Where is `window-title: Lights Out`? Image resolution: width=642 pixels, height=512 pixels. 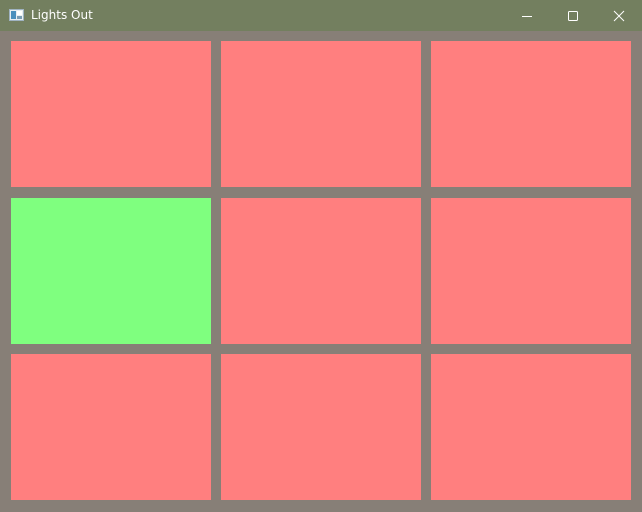
window-title: Lights Out is located at coordinates (62, 15).